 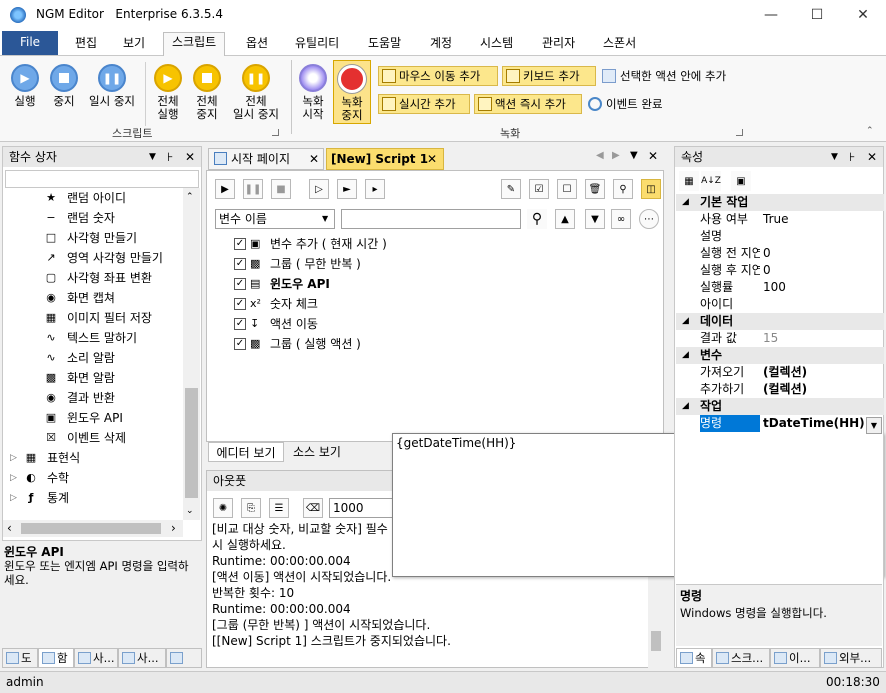 What do you see at coordinates (780, 270) in the screenshot?
I see `property-row: 실행 후 지연 0` at bounding box center [780, 270].